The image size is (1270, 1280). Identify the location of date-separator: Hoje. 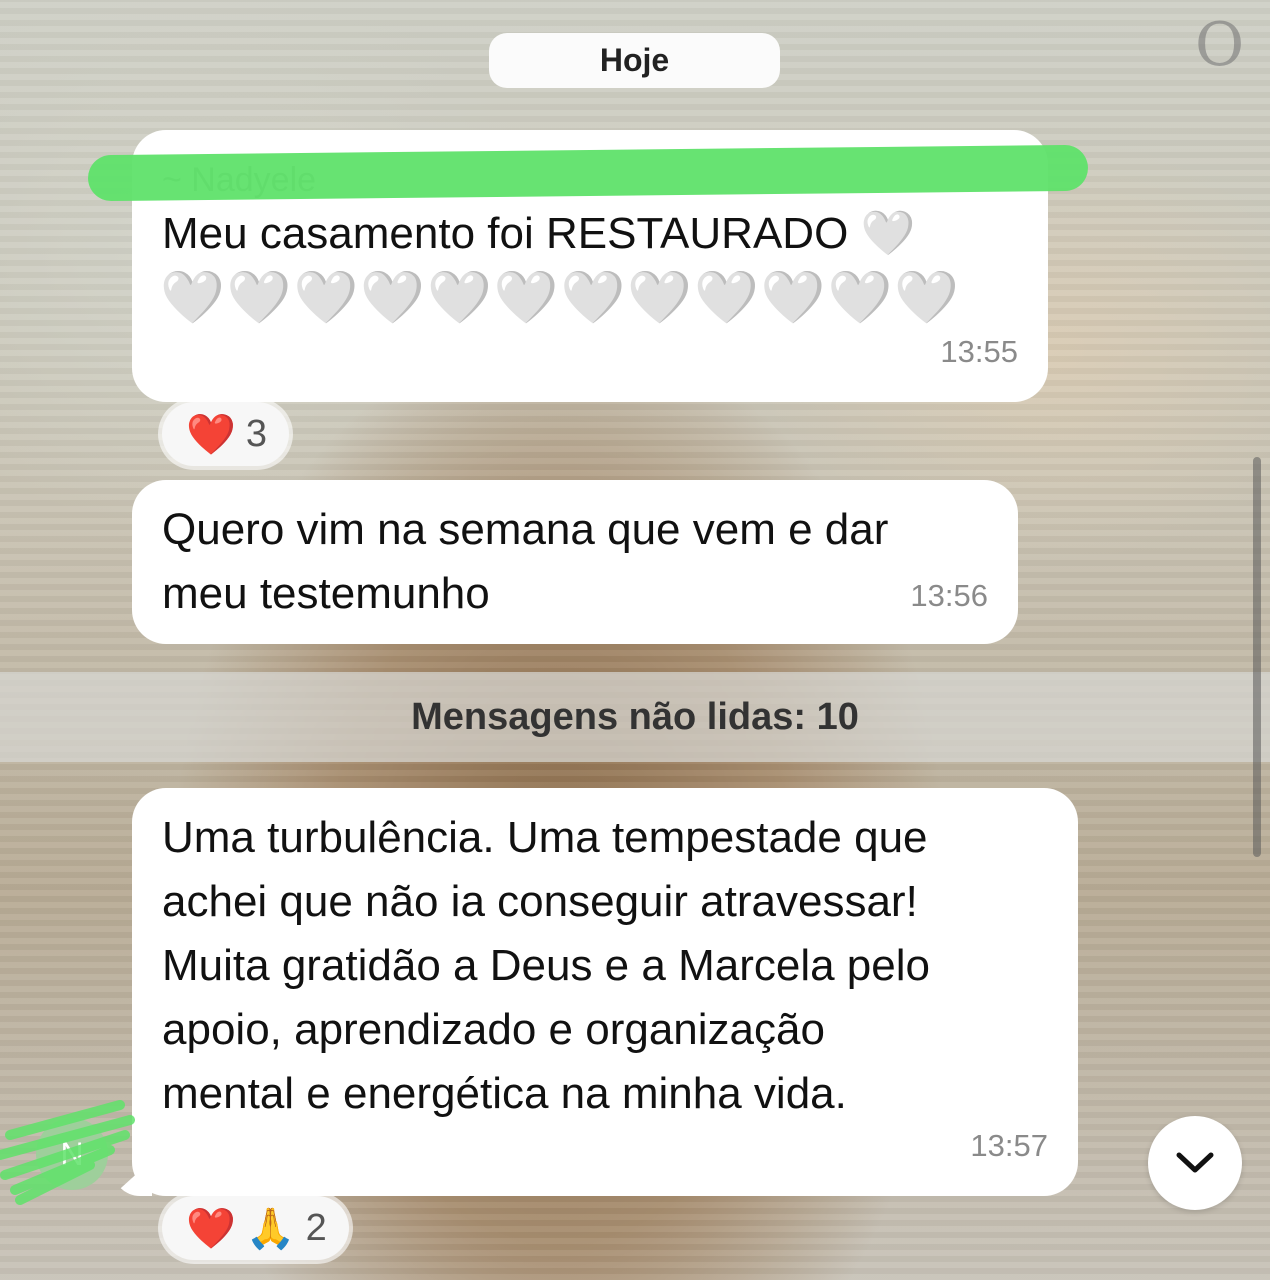
(634, 60).